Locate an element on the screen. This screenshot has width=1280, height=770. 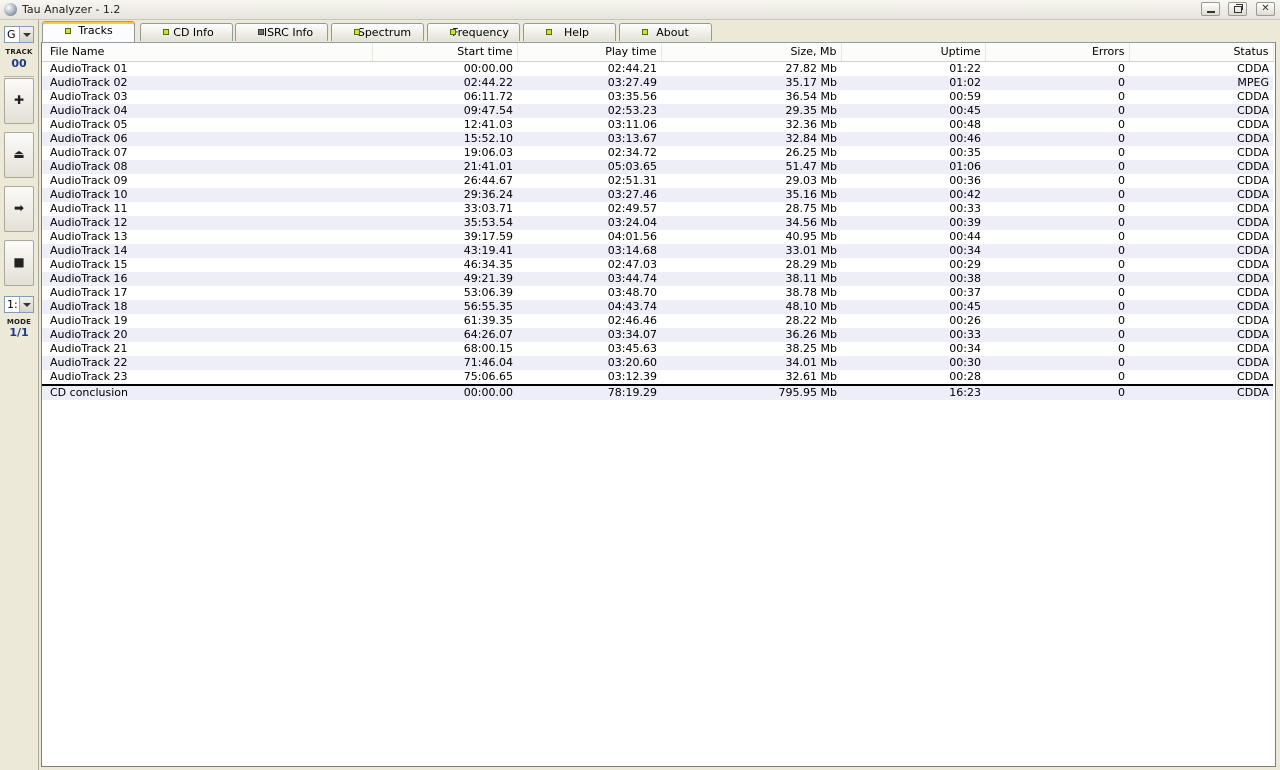
add-button: ✚ is located at coordinates (19, 101).